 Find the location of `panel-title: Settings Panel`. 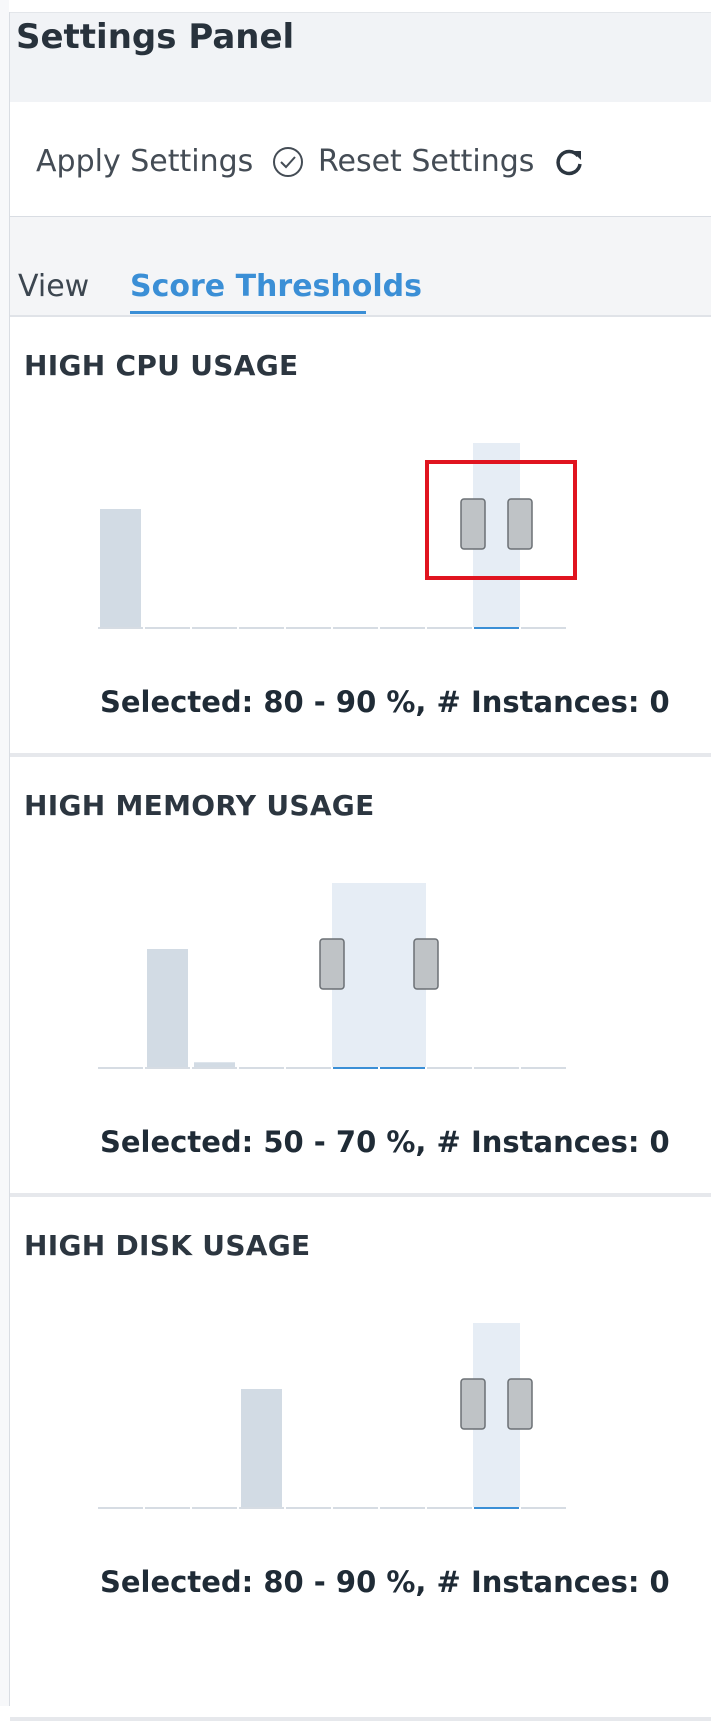

panel-title: Settings Panel is located at coordinates (155, 37).